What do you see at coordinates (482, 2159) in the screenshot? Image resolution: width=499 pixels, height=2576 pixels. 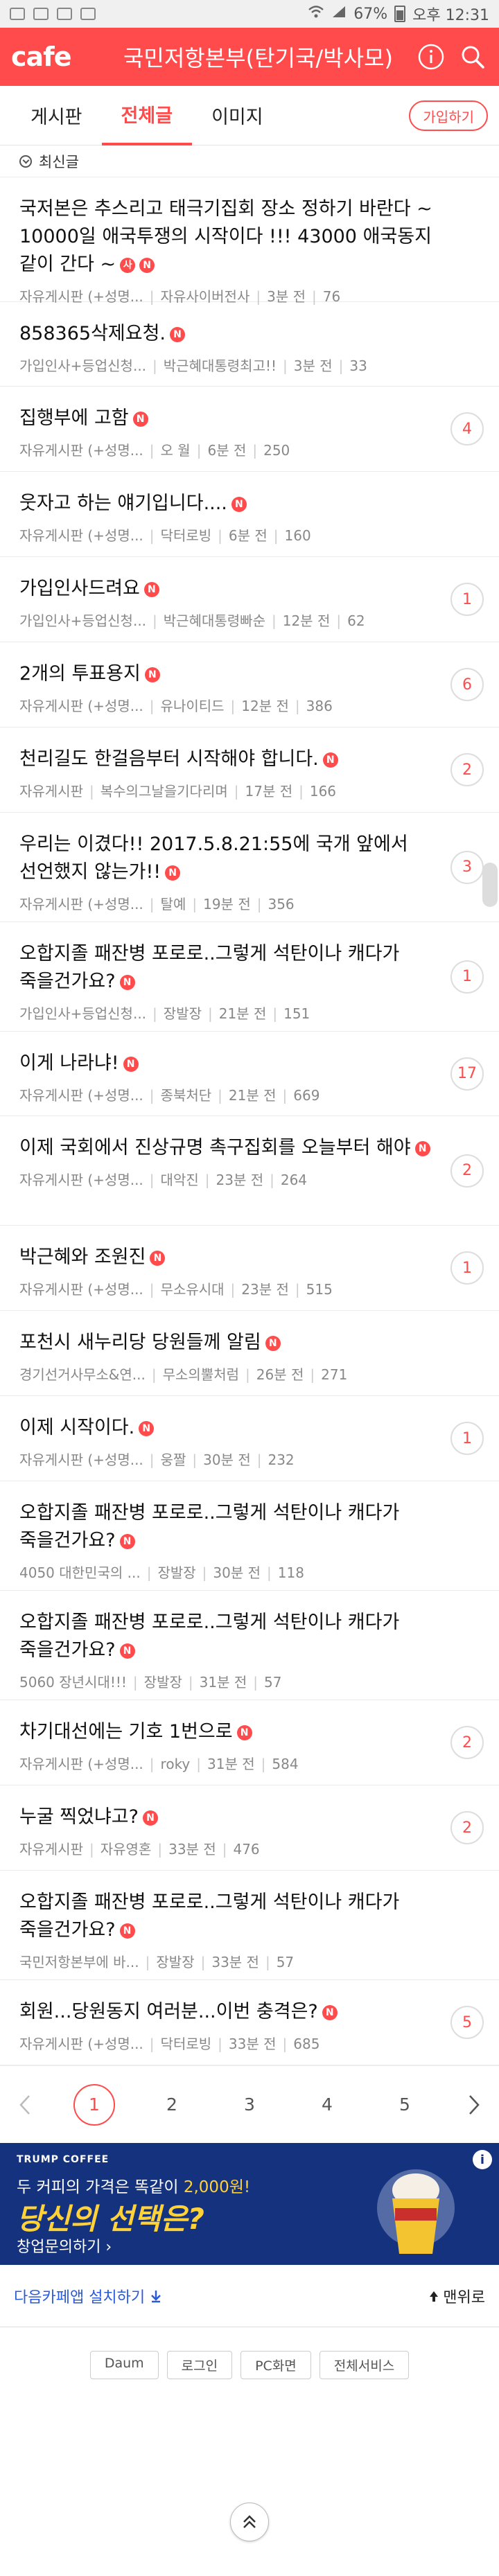 I see `ad-info-icon: i` at bounding box center [482, 2159].